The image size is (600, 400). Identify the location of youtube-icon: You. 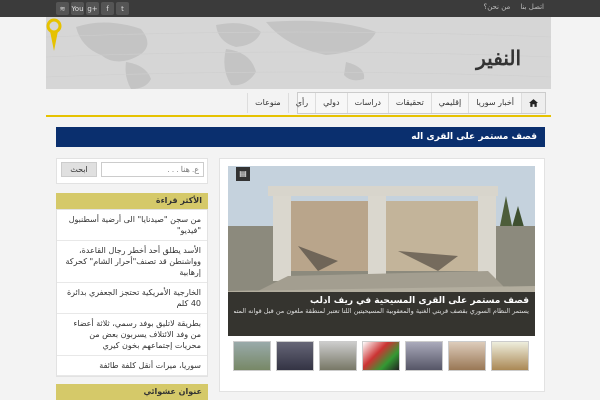
(77, 8).